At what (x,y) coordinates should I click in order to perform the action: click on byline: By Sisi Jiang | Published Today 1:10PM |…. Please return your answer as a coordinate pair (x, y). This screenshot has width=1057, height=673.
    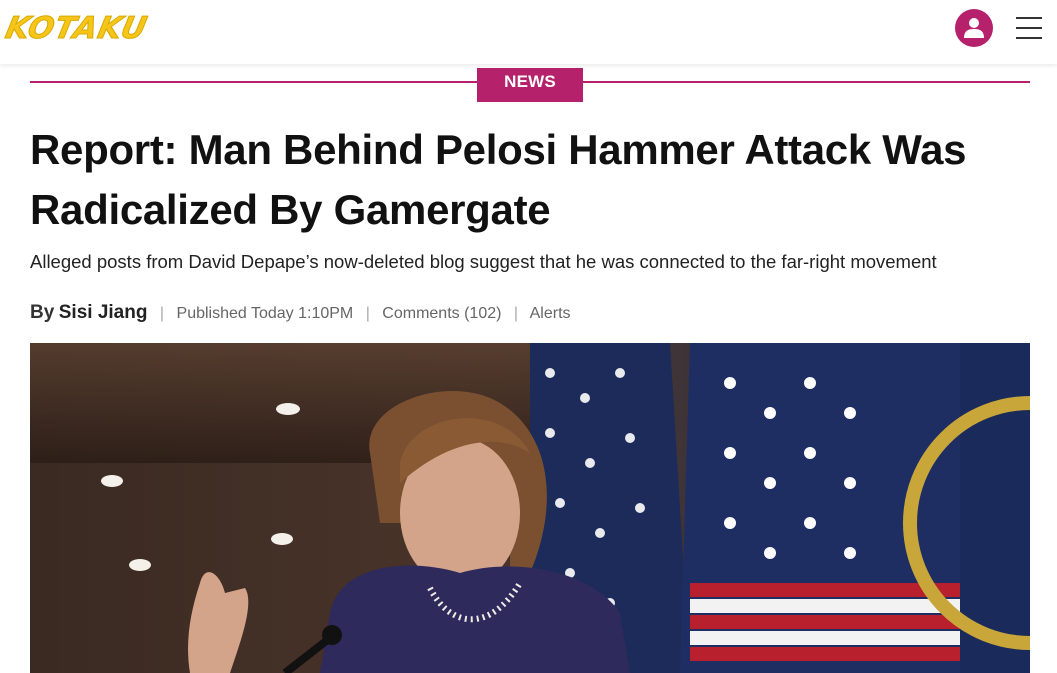
    Looking at the image, I should click on (300, 313).